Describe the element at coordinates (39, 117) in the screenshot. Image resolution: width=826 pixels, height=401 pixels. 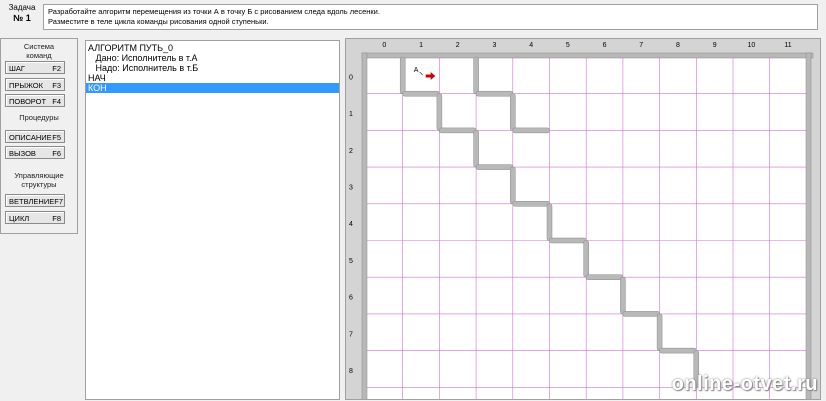
I see `procedures-title: Процедуры` at that location.